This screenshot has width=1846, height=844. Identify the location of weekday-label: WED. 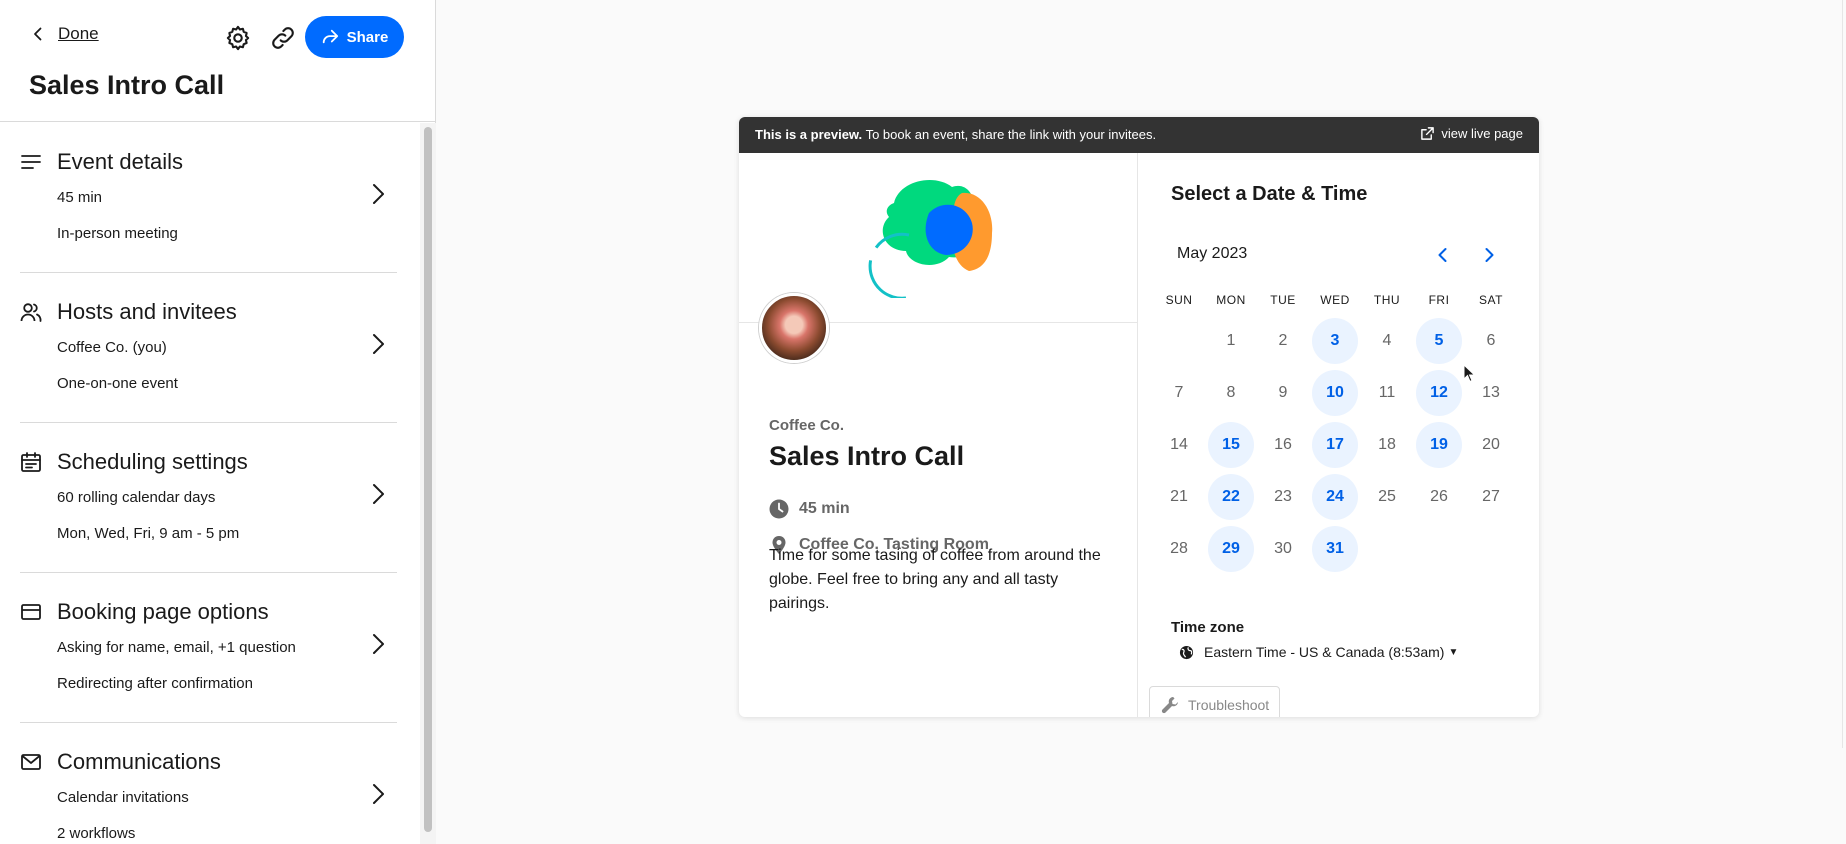
(1335, 300).